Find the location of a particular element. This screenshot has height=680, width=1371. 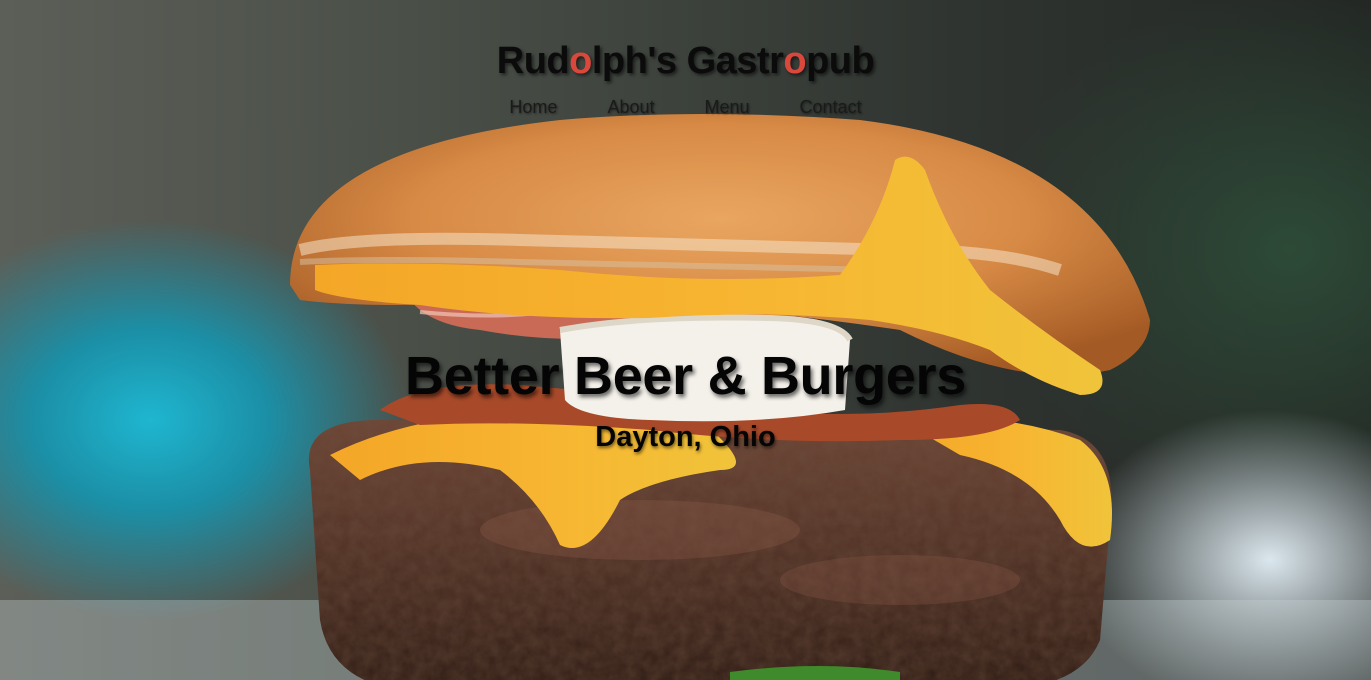

nav-link-contact: Contact is located at coordinates (831, 107).